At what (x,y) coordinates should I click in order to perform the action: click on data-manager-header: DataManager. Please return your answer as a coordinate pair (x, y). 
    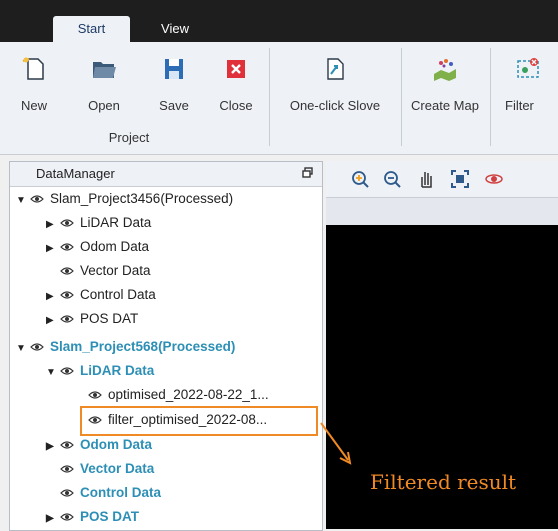
    Looking at the image, I should click on (166, 174).